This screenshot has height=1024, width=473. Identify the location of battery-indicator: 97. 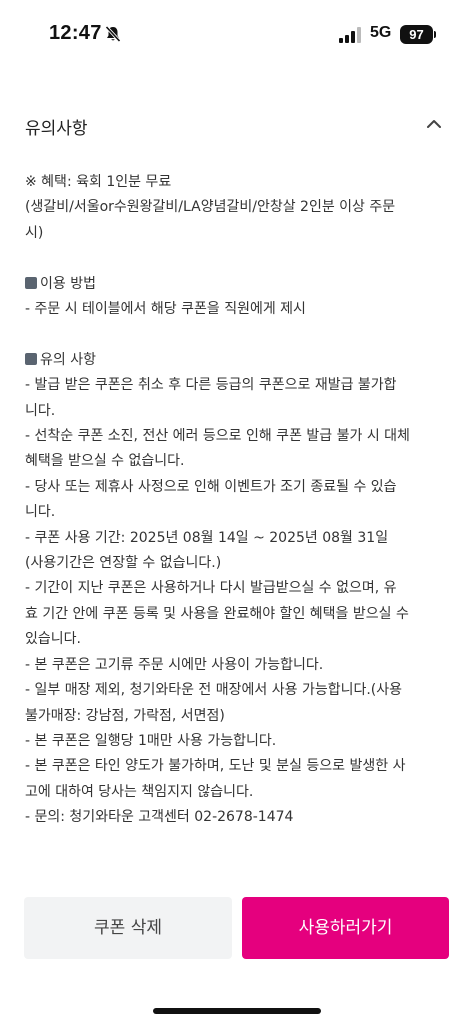
(416, 34).